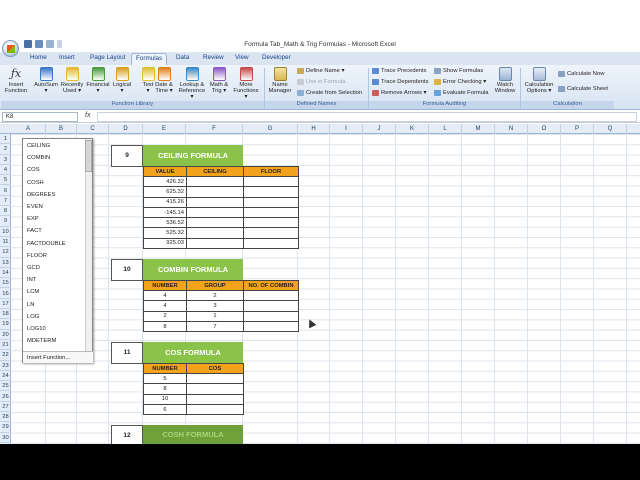  Describe the element at coordinates (165, 223) in the screenshot. I see `table-cell: 536.52` at that location.